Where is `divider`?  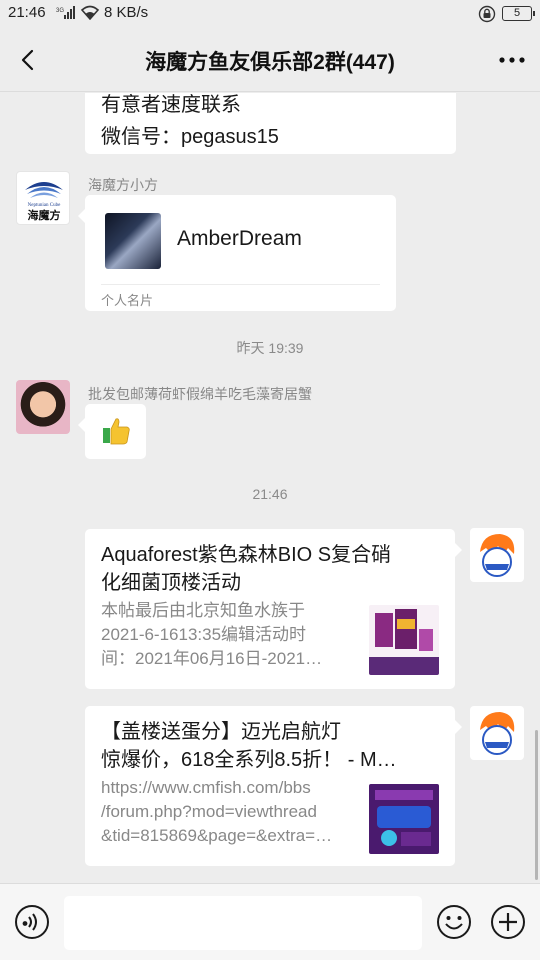
divider is located at coordinates (240, 284).